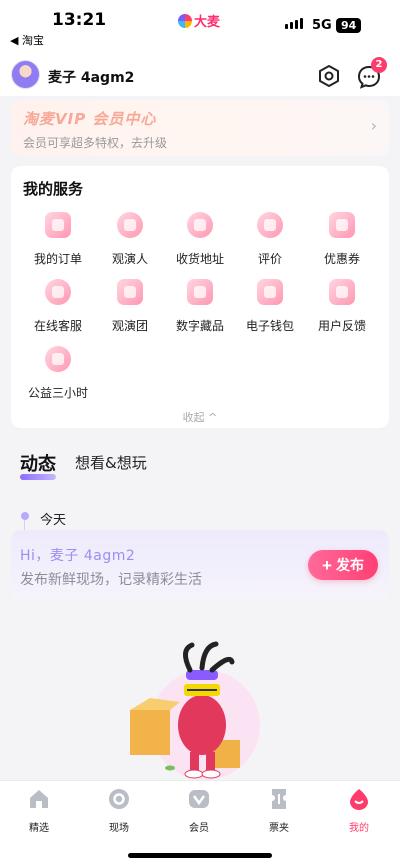 This screenshot has height=866, width=400. What do you see at coordinates (379, 65) in the screenshot?
I see `message-badge: 2` at bounding box center [379, 65].